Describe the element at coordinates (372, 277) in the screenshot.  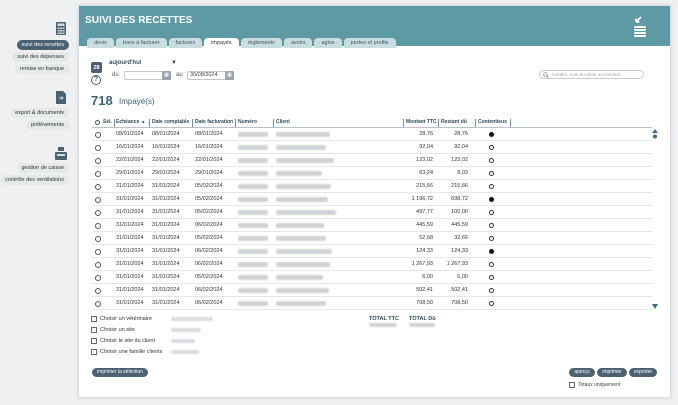
I see `table-row: 31/01/2024 31/01/2024 05/02/2024 6,00 6,00` at that location.